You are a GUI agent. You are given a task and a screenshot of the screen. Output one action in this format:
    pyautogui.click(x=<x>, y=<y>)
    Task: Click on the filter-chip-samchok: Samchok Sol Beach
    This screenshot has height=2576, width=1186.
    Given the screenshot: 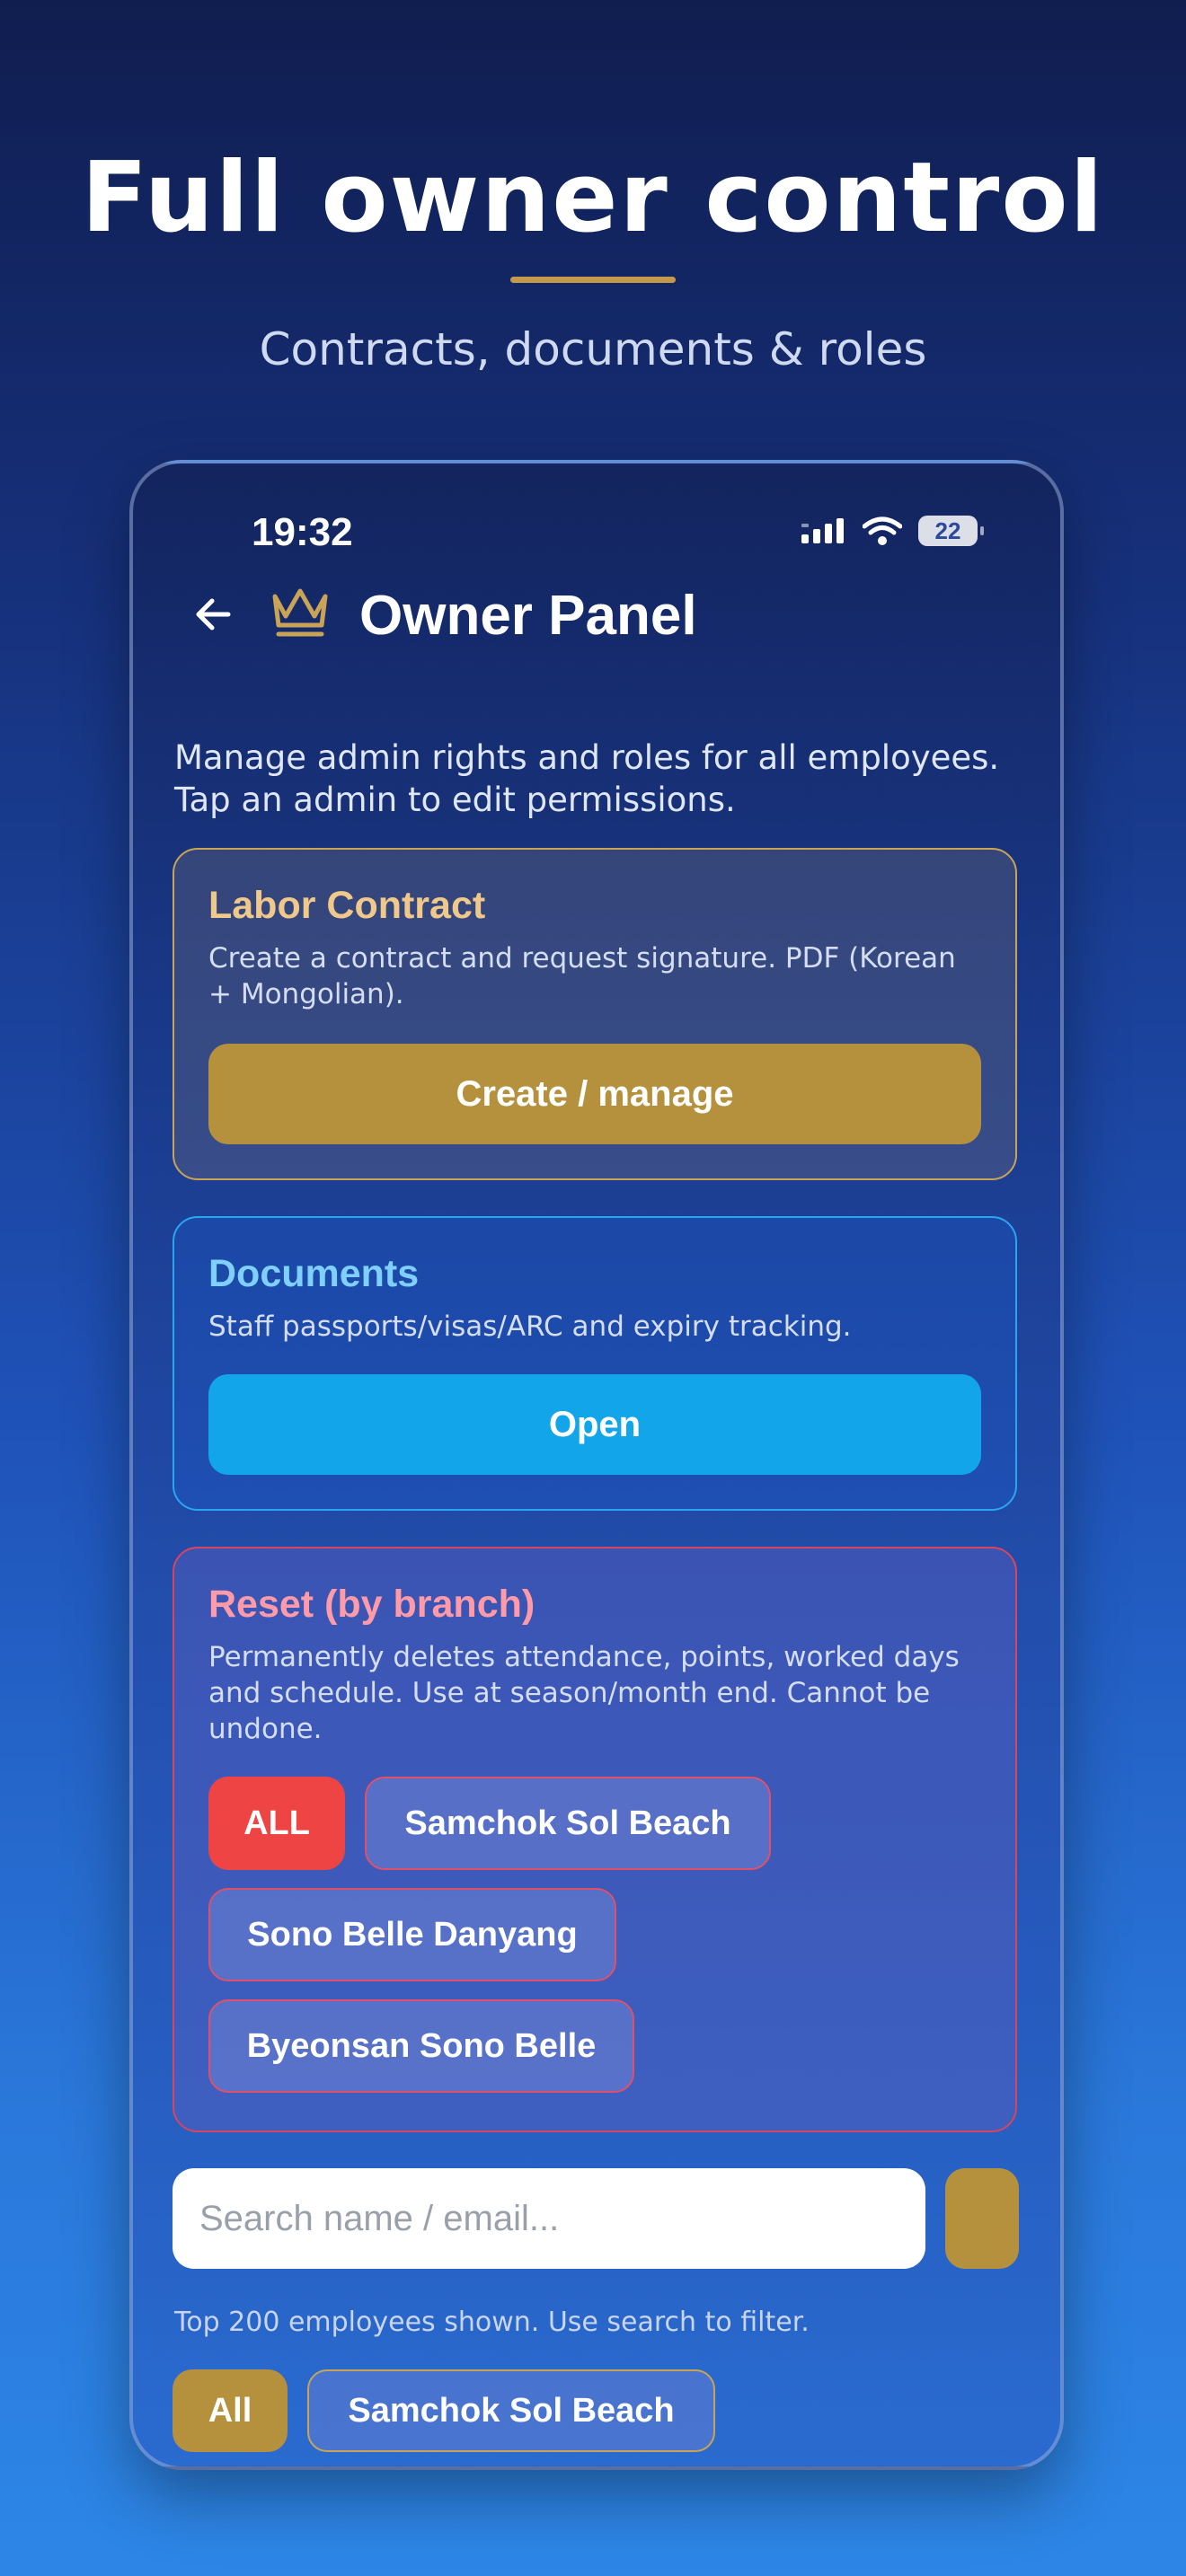 What is the action you would take?
    pyautogui.click(x=511, y=2410)
    